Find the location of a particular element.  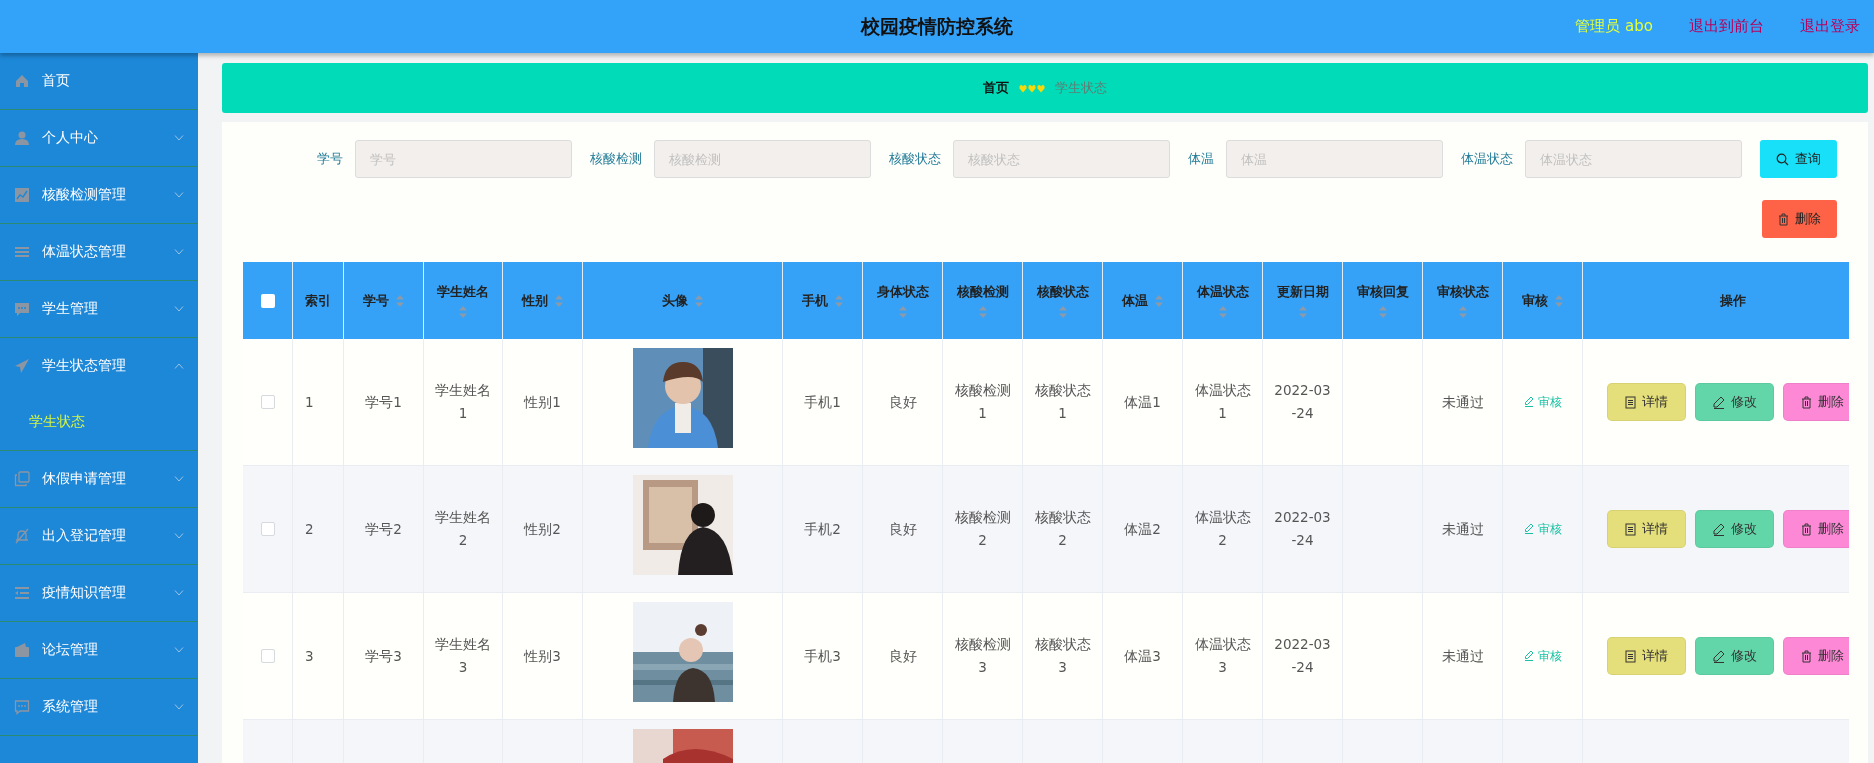

table-cell: 性别2 is located at coordinates (543, 529).